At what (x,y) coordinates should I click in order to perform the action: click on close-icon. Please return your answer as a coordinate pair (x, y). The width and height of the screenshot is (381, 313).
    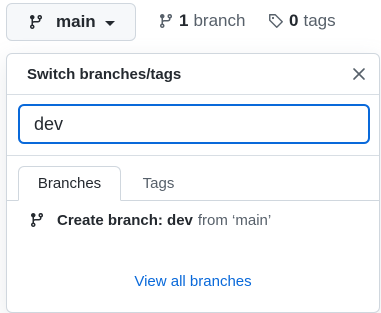
    Looking at the image, I should click on (359, 74).